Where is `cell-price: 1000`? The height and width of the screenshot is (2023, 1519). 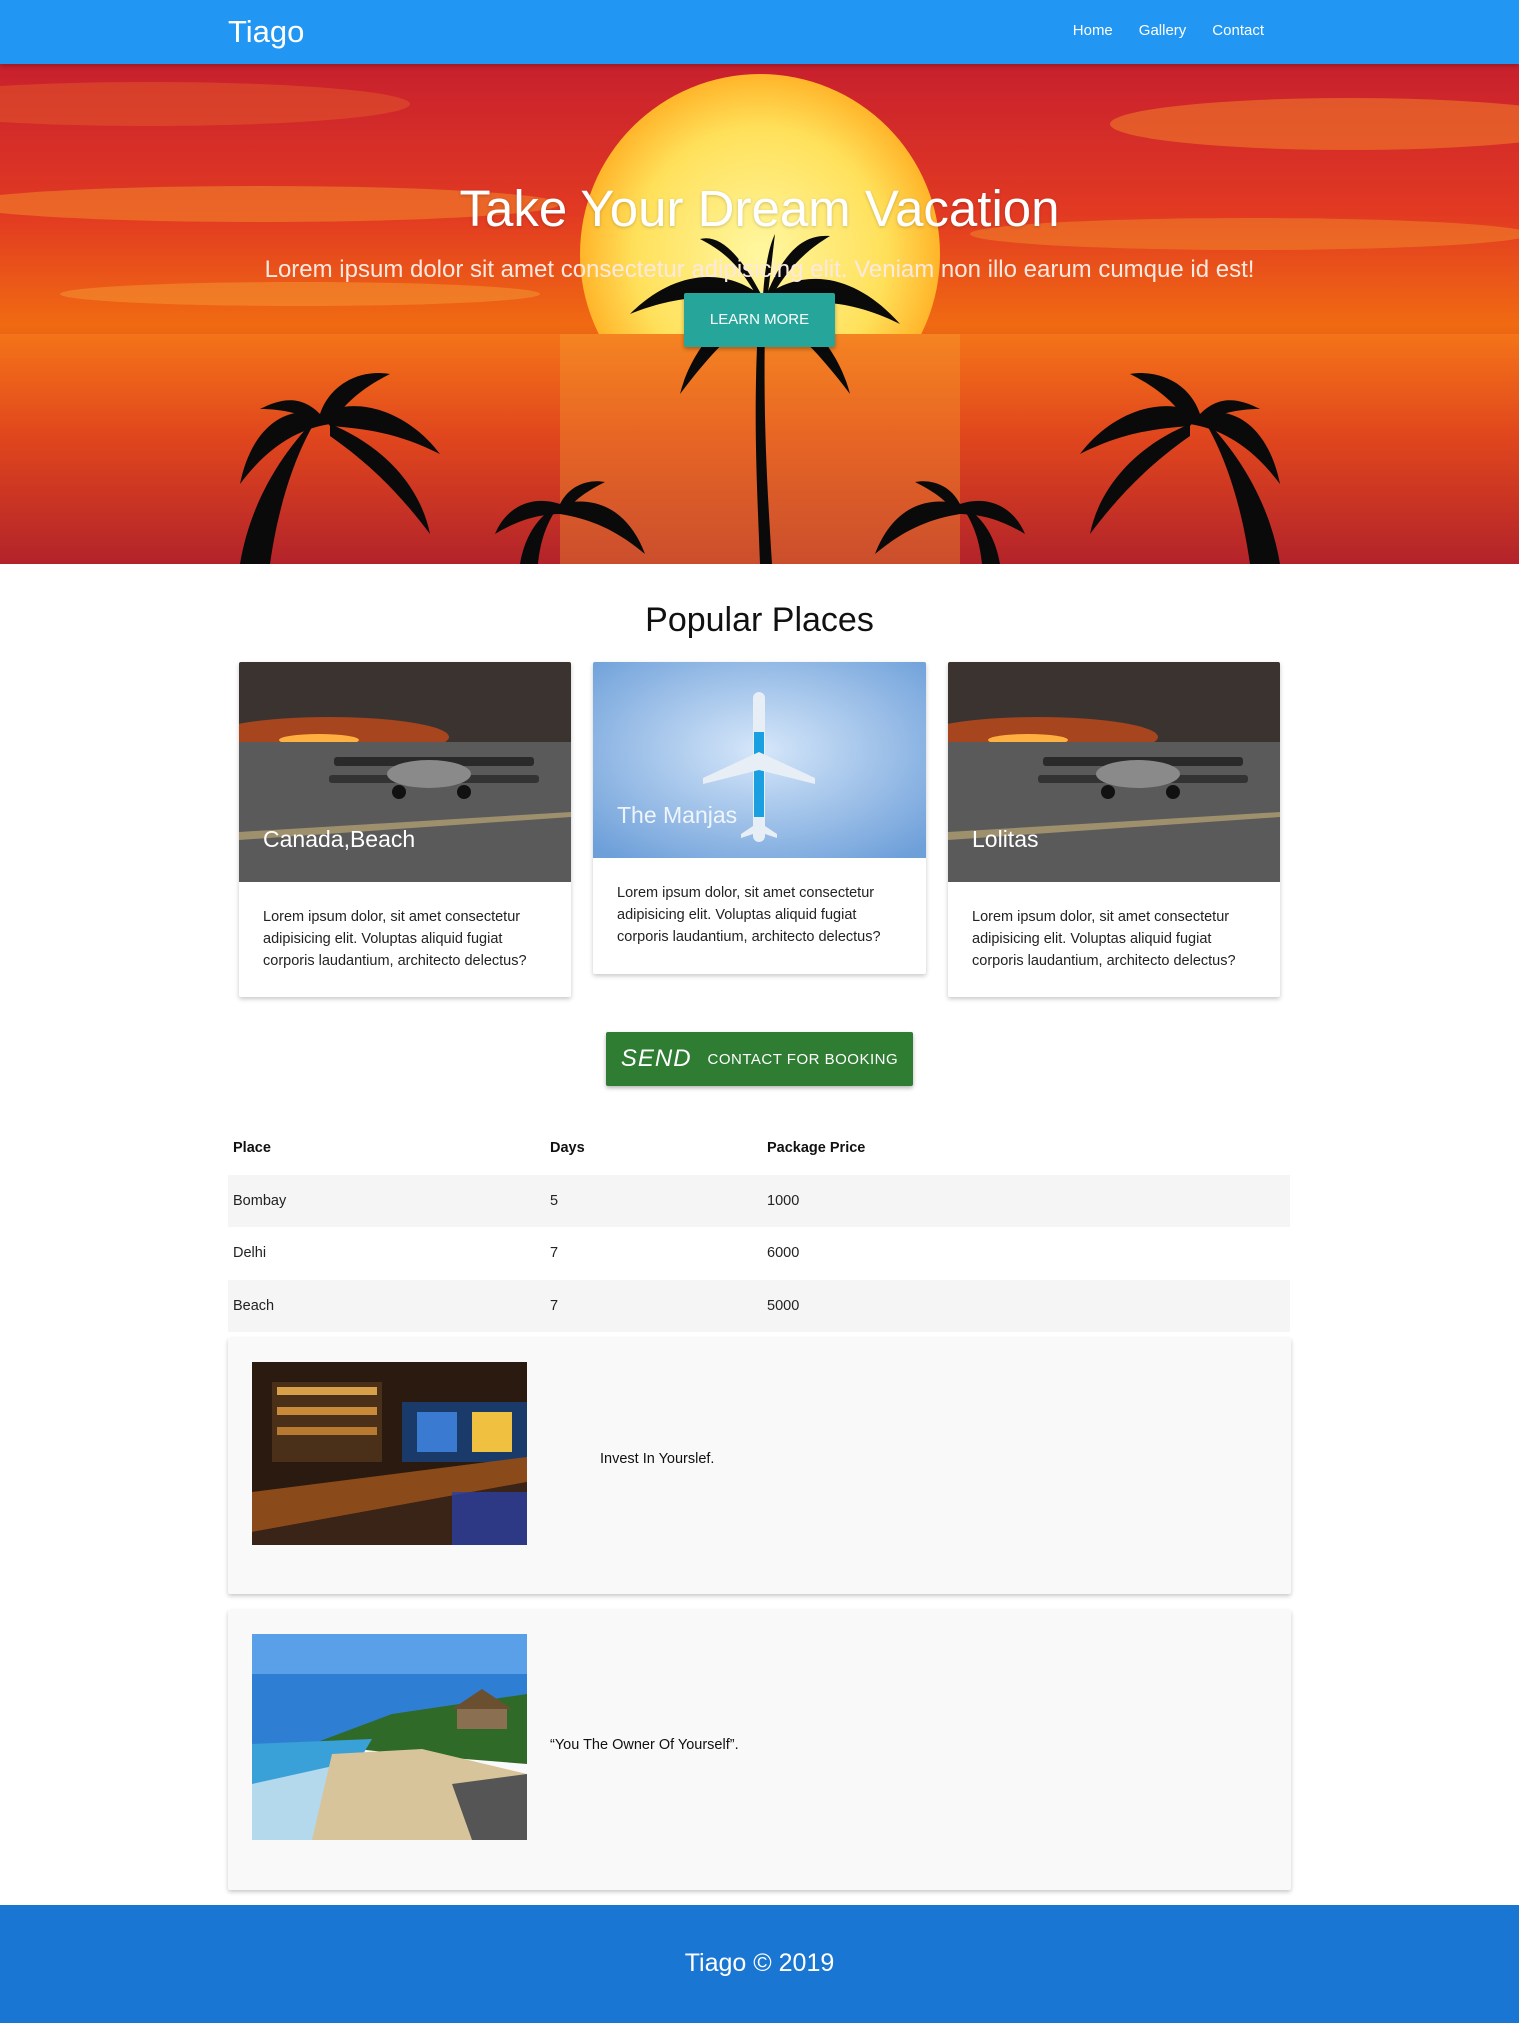
cell-price: 1000 is located at coordinates (783, 1200).